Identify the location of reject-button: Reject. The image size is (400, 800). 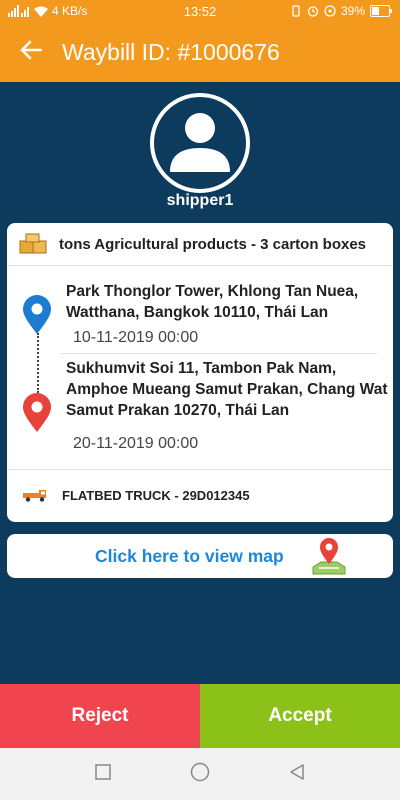
(100, 716).